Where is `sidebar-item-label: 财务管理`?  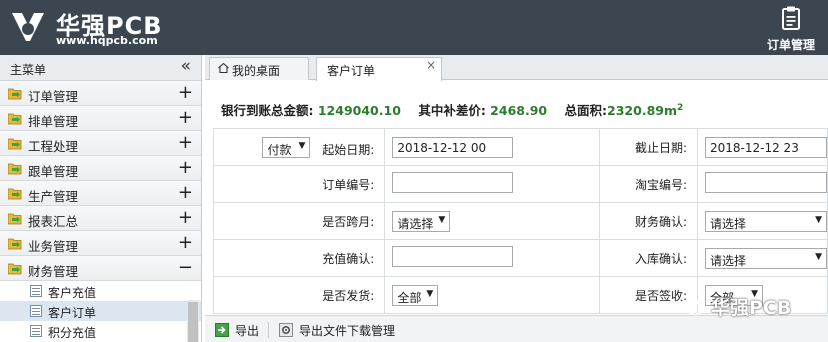 sidebar-item-label: 财务管理 is located at coordinates (53, 271).